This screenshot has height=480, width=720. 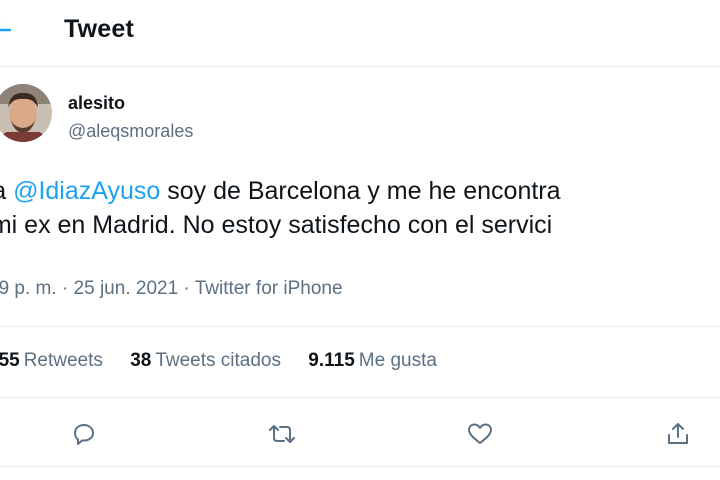 I want to click on actions-divider, so click(x=360, y=466).